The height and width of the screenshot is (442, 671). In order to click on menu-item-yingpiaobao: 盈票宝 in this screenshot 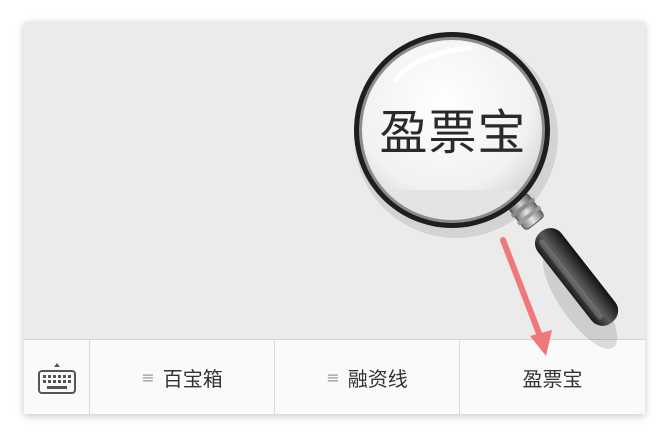, I will do `click(552, 377)`.